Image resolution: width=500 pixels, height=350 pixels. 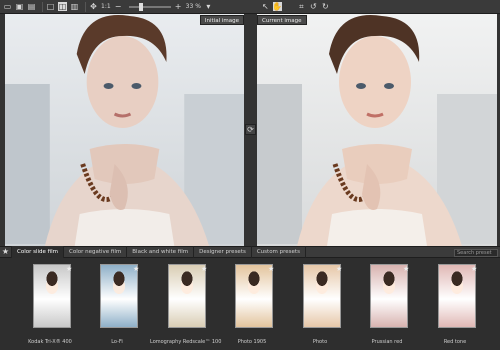 I want to click on preset-label: Lomography Redscale™ 100, so click(x=186, y=342).